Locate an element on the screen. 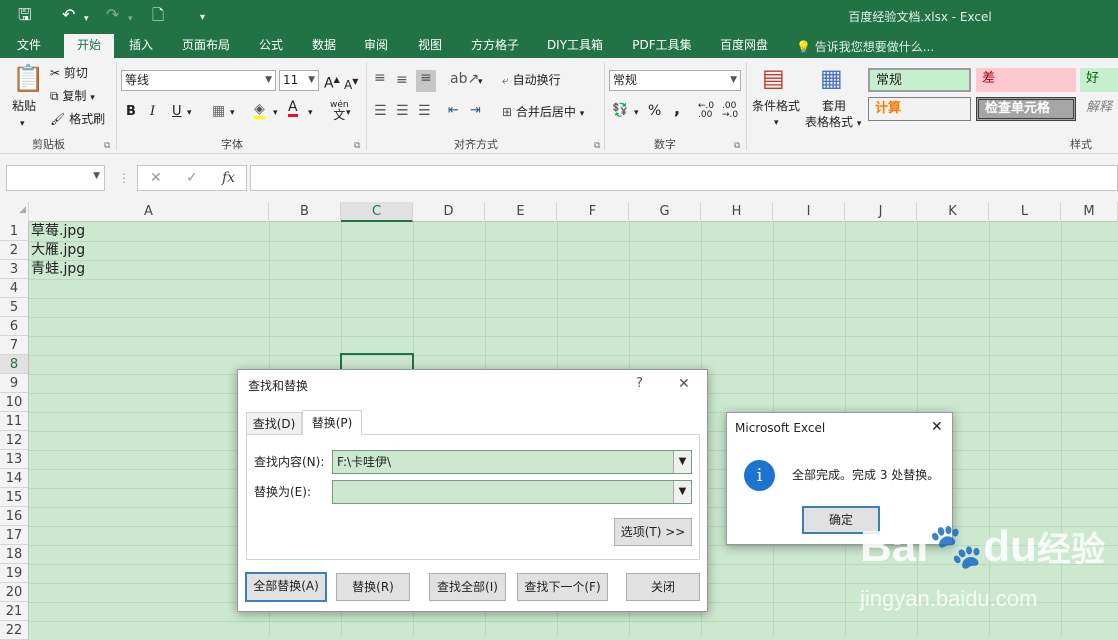 The height and width of the screenshot is (640, 1118). font-size-select: 11 ▼ is located at coordinates (299, 80).